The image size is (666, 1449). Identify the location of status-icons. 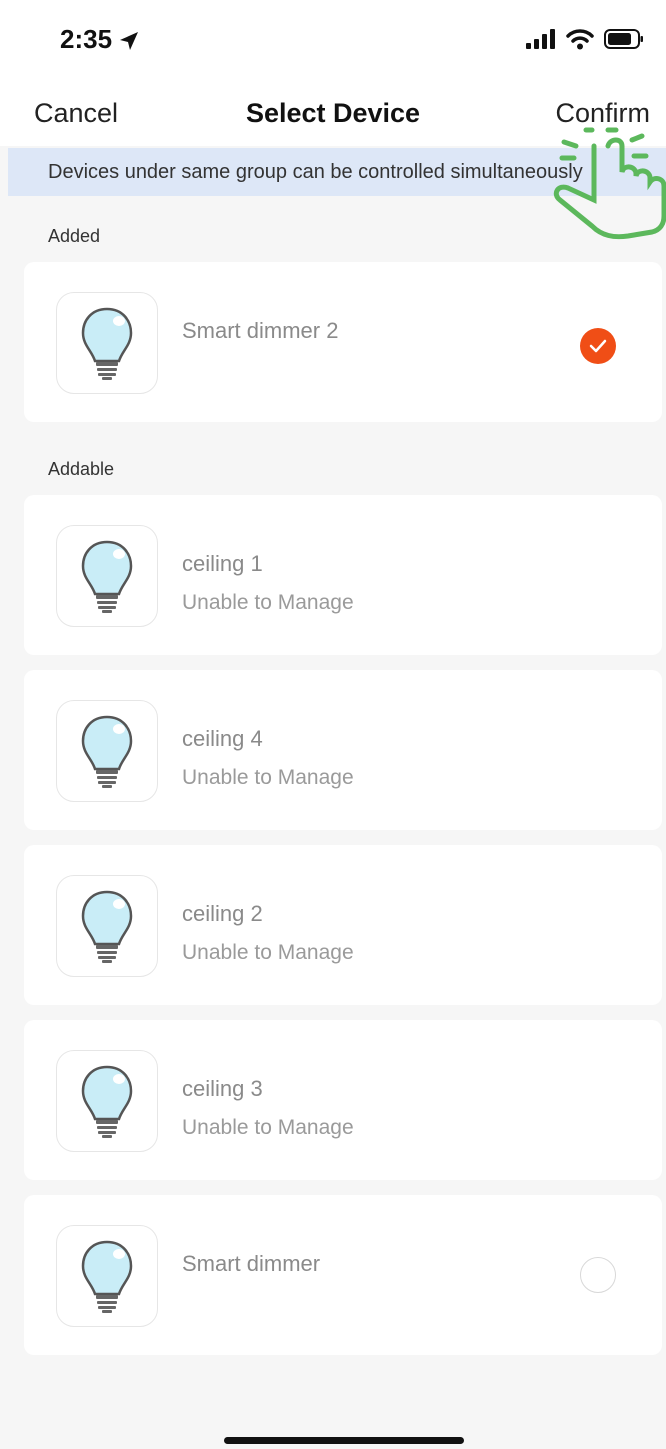
(585, 39).